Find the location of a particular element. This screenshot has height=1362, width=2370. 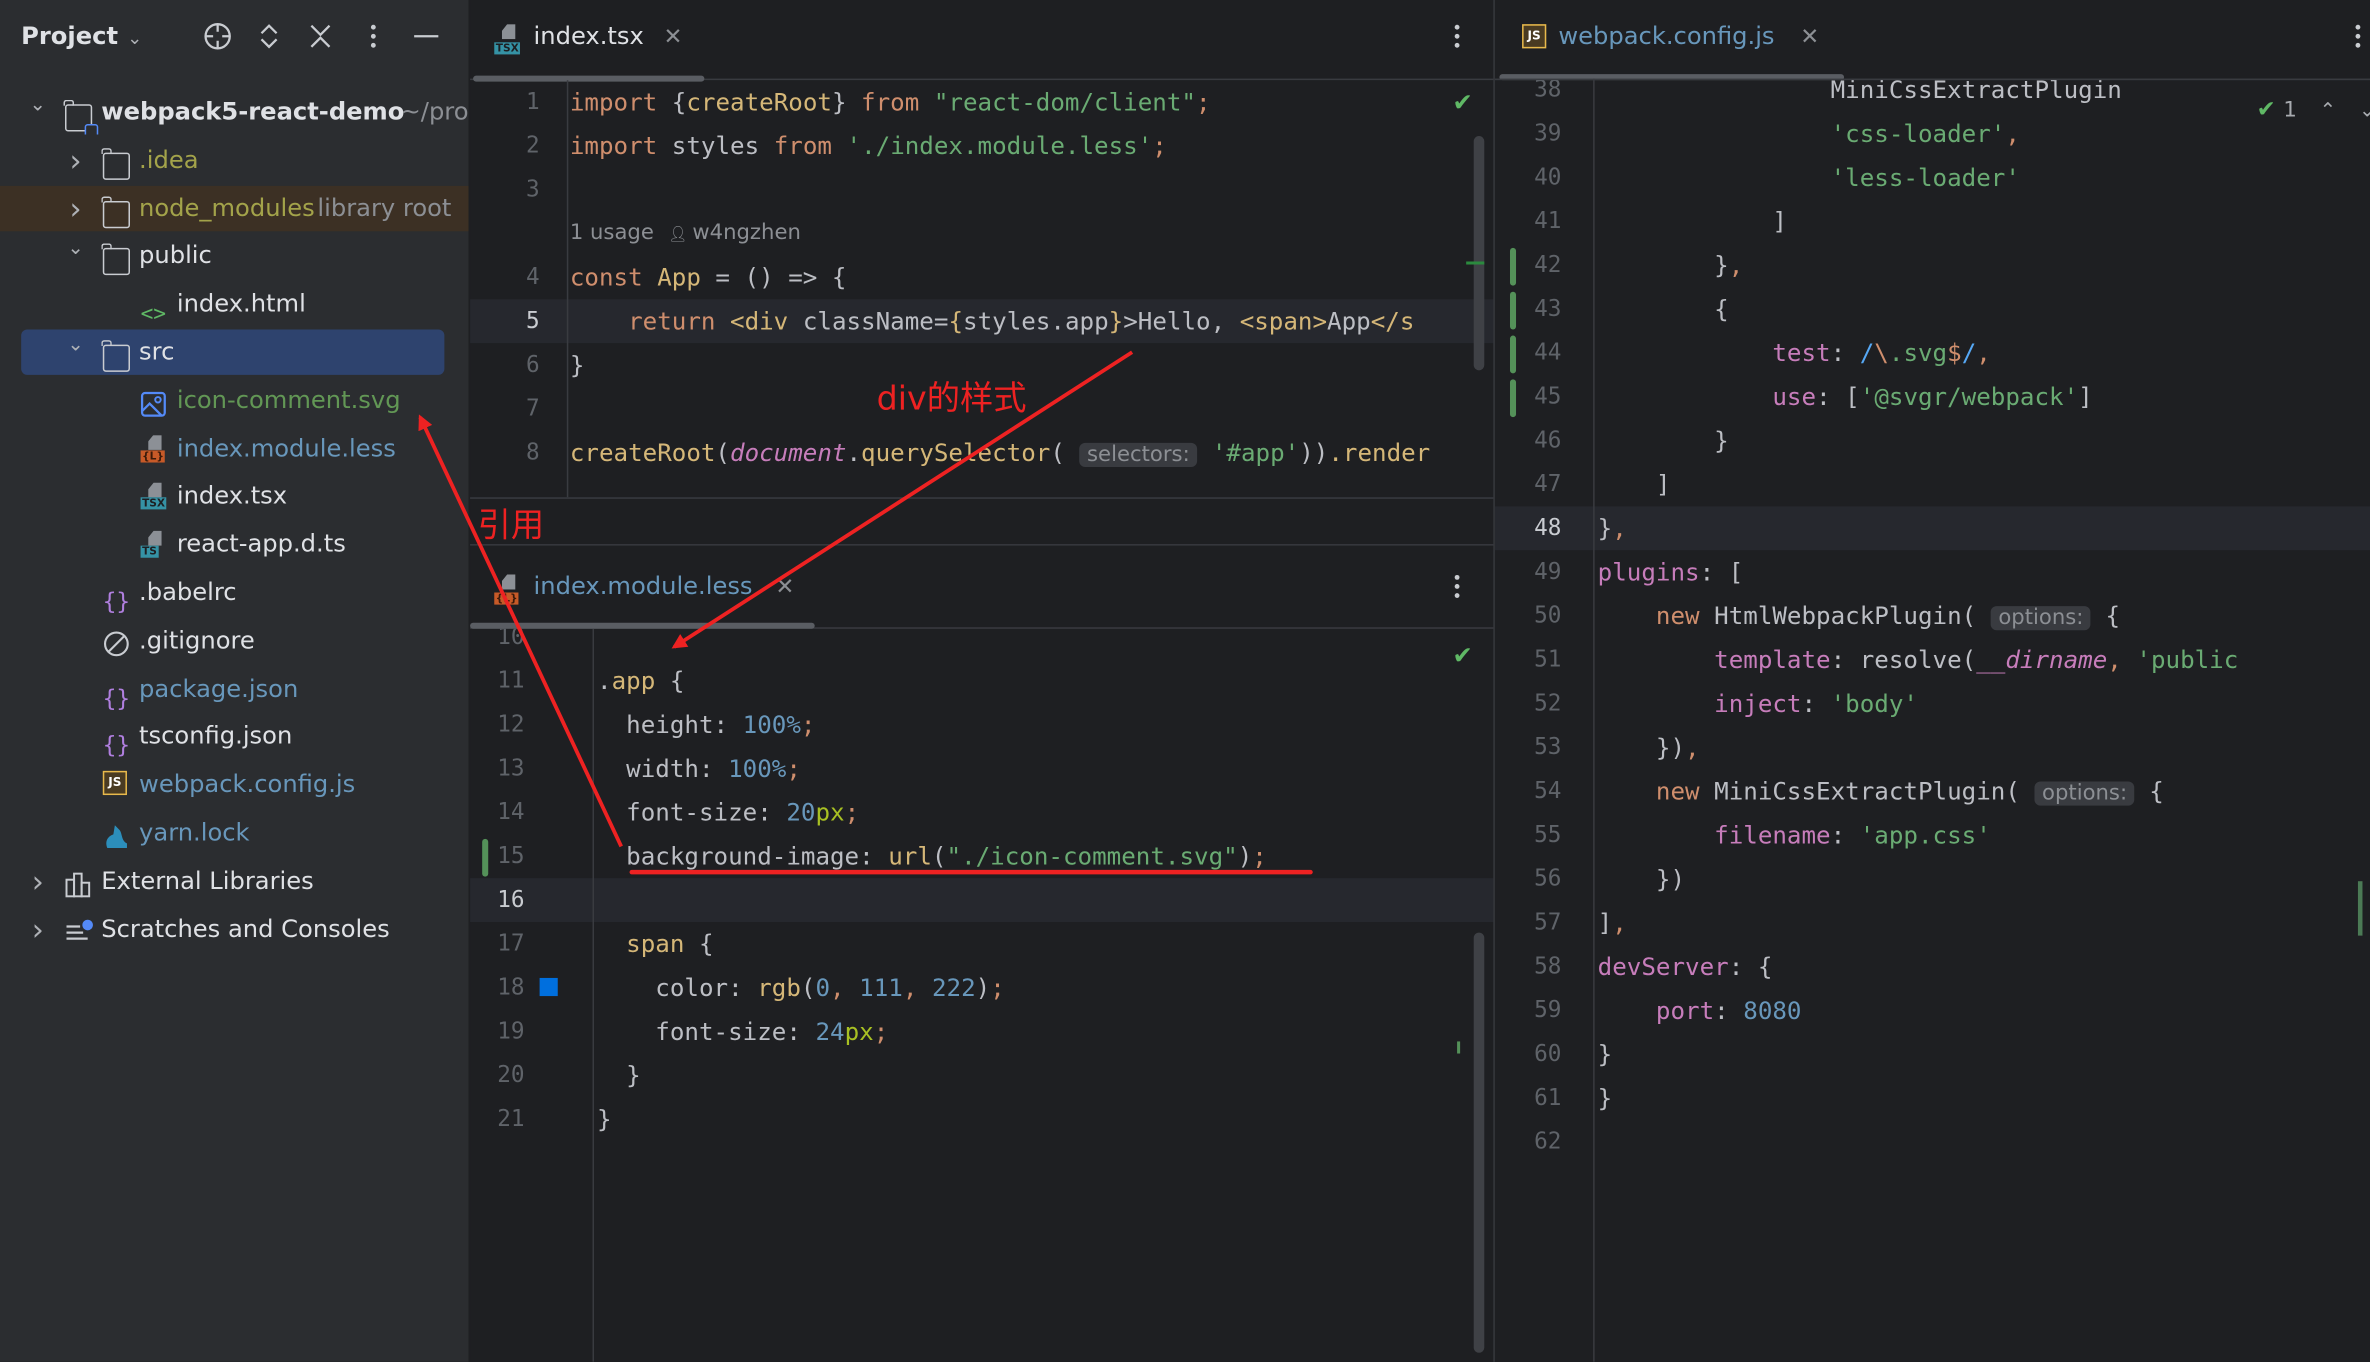

annotation-arrow-reference is located at coordinates (520, 631).